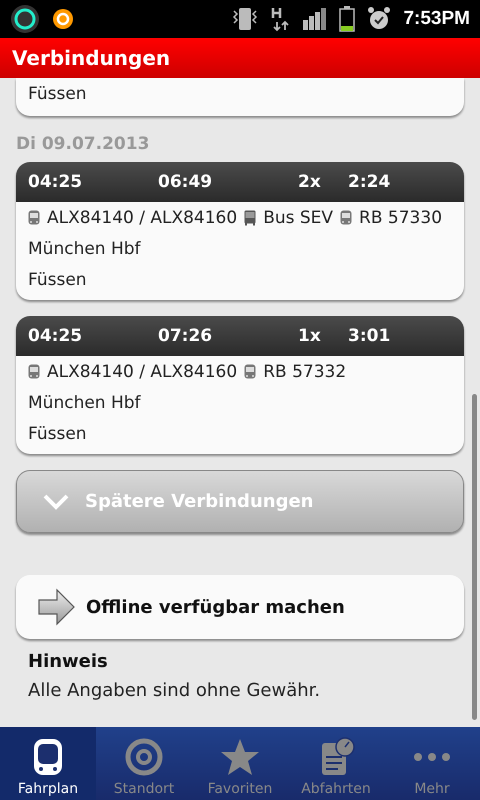 The image size is (480, 800). Describe the element at coordinates (83, 144) in the screenshot. I see `date-heading: Di 09.07.2013` at that location.